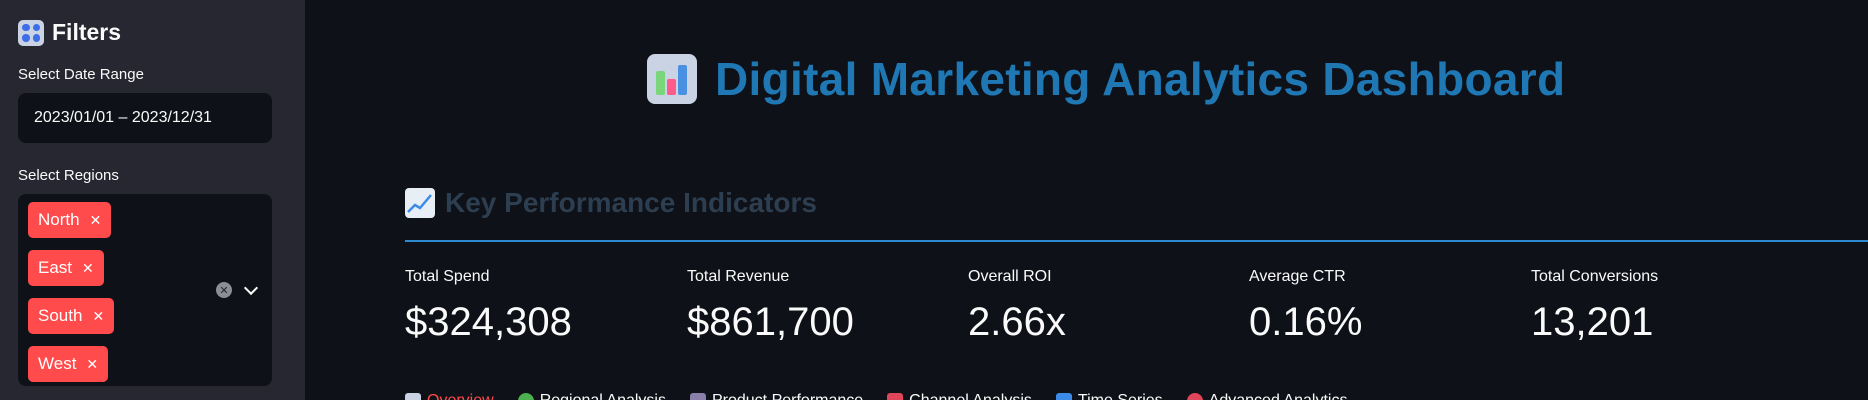  What do you see at coordinates (959, 396) in the screenshot?
I see `tab-channel-analysis: Channel Analysis` at bounding box center [959, 396].